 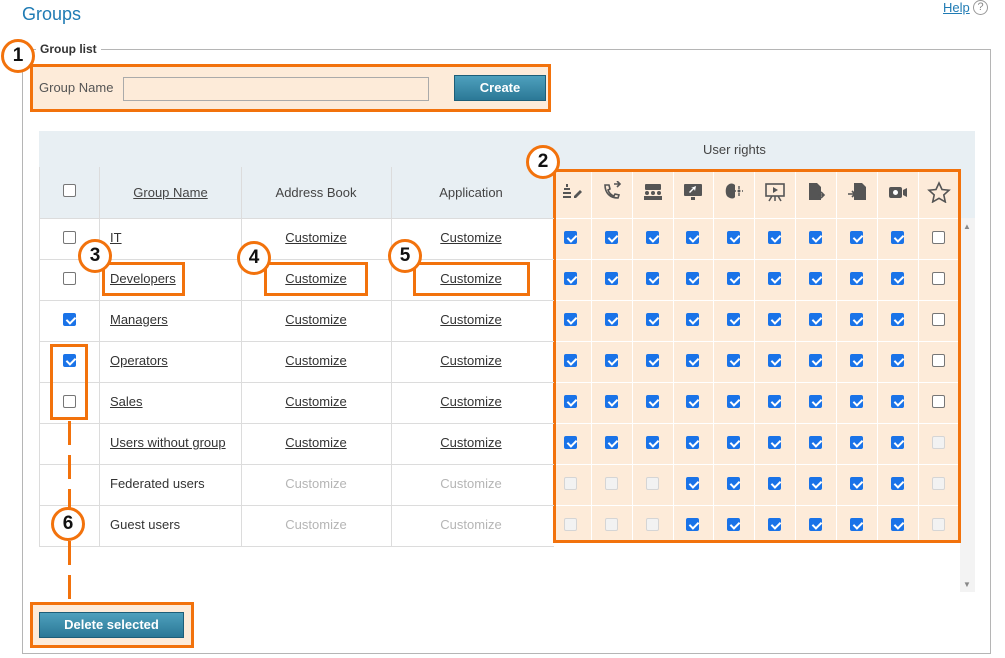 What do you see at coordinates (956, 7) in the screenshot?
I see `help-link: Help` at bounding box center [956, 7].